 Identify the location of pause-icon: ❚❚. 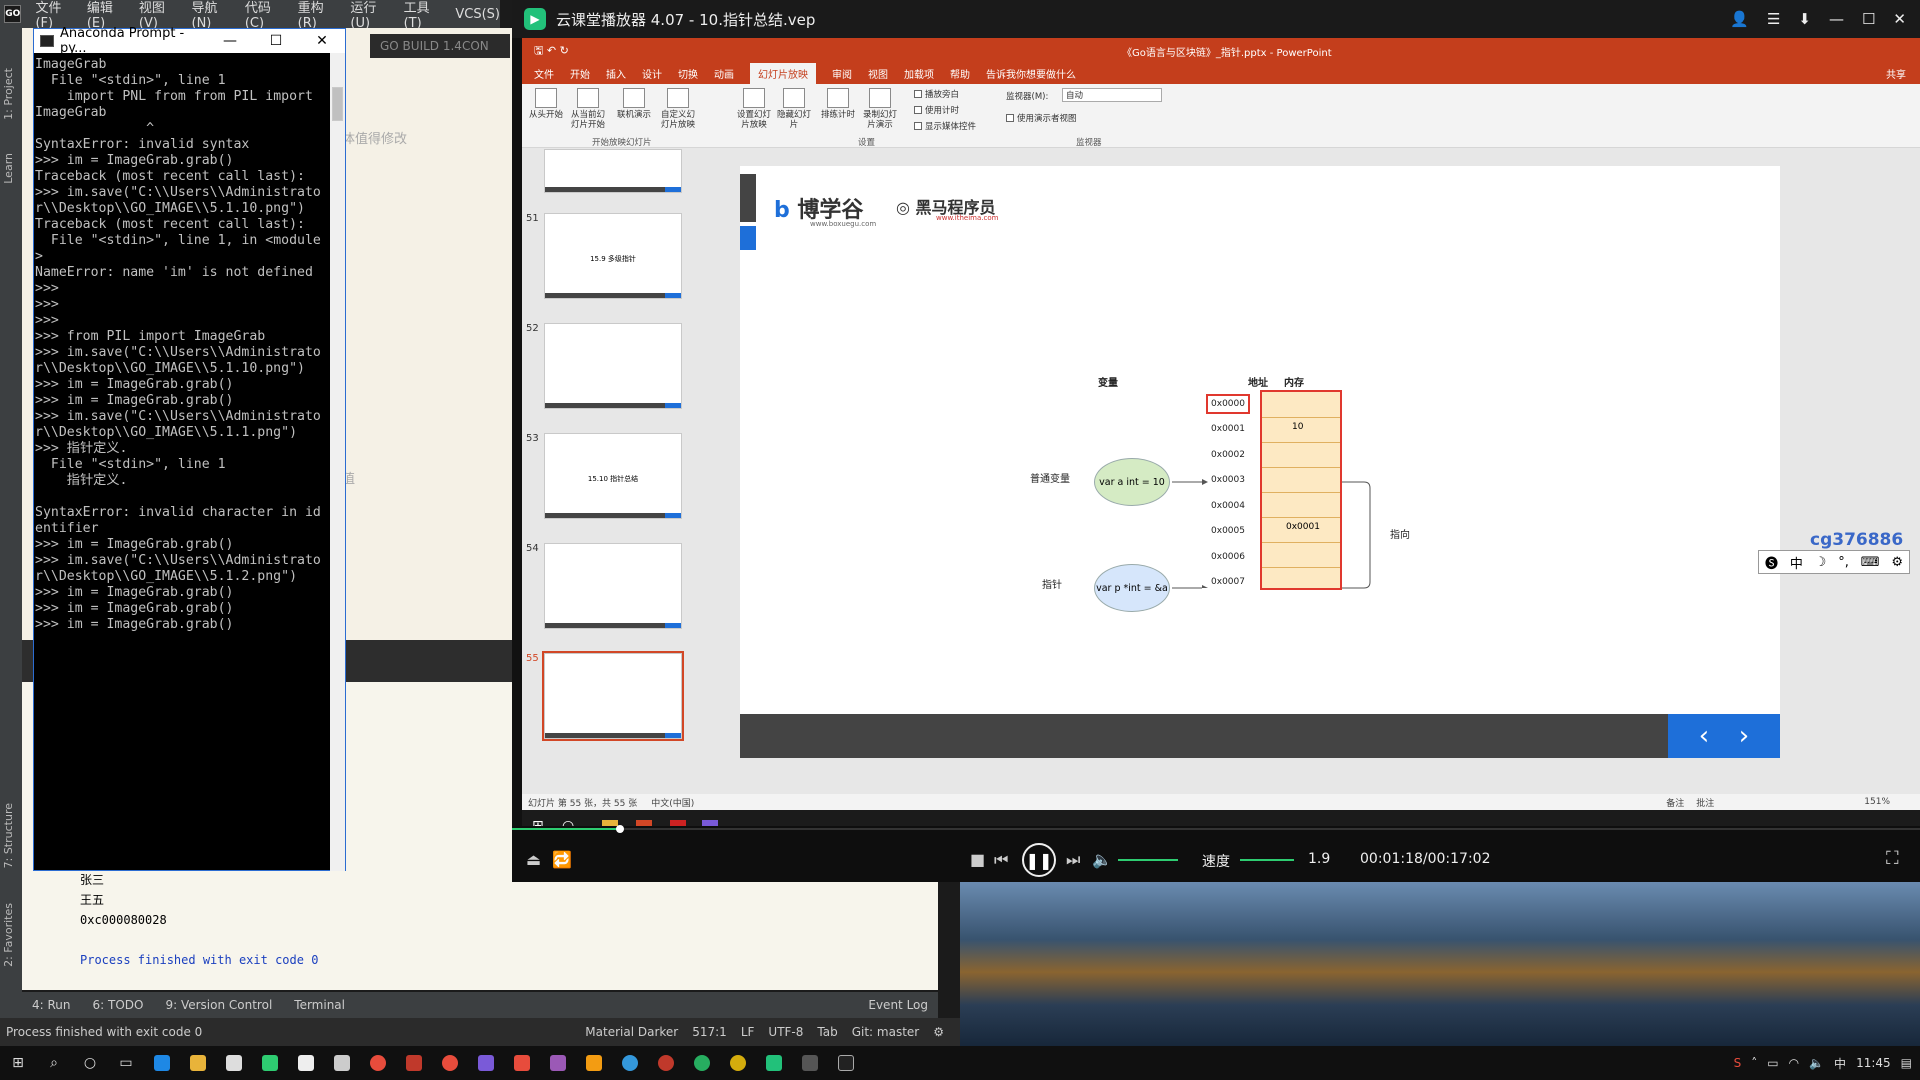
(1039, 860).